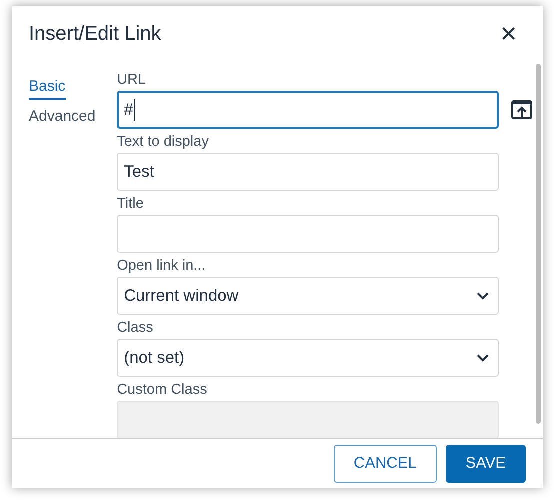 This screenshot has width=554, height=500. I want to click on tab: Advanced, so click(62, 119).